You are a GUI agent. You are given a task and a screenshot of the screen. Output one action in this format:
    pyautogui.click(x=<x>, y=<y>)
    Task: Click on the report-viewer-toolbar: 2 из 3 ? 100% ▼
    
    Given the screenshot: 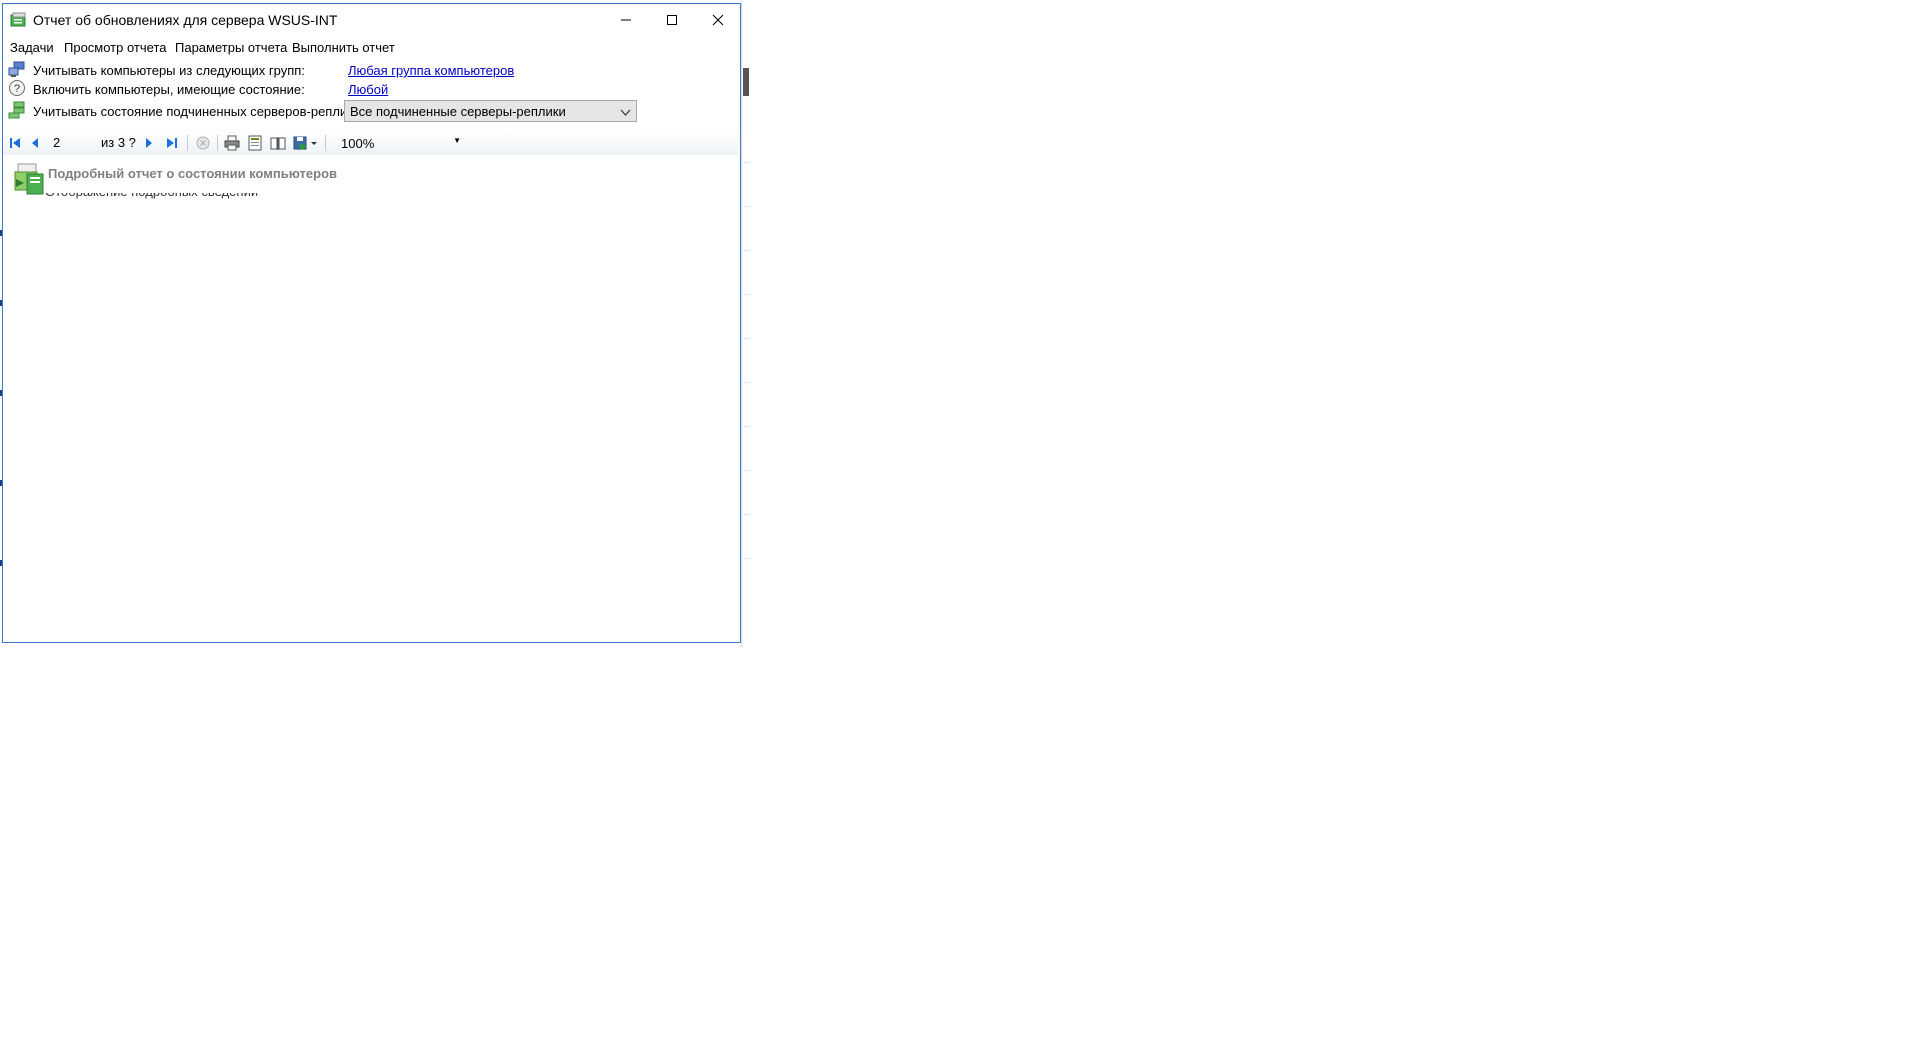 What is the action you would take?
    pyautogui.click(x=370, y=143)
    